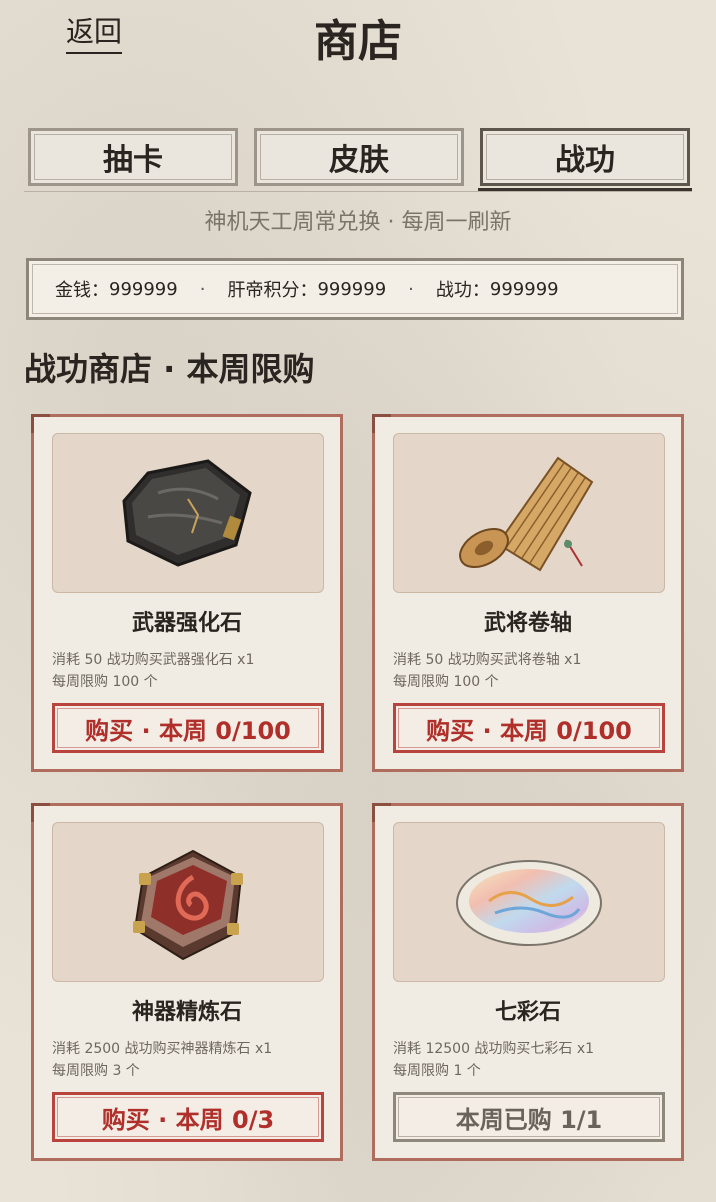 The width and height of the screenshot is (716, 1202). What do you see at coordinates (527, 1012) in the screenshot?
I see `item-name: 七彩石` at bounding box center [527, 1012].